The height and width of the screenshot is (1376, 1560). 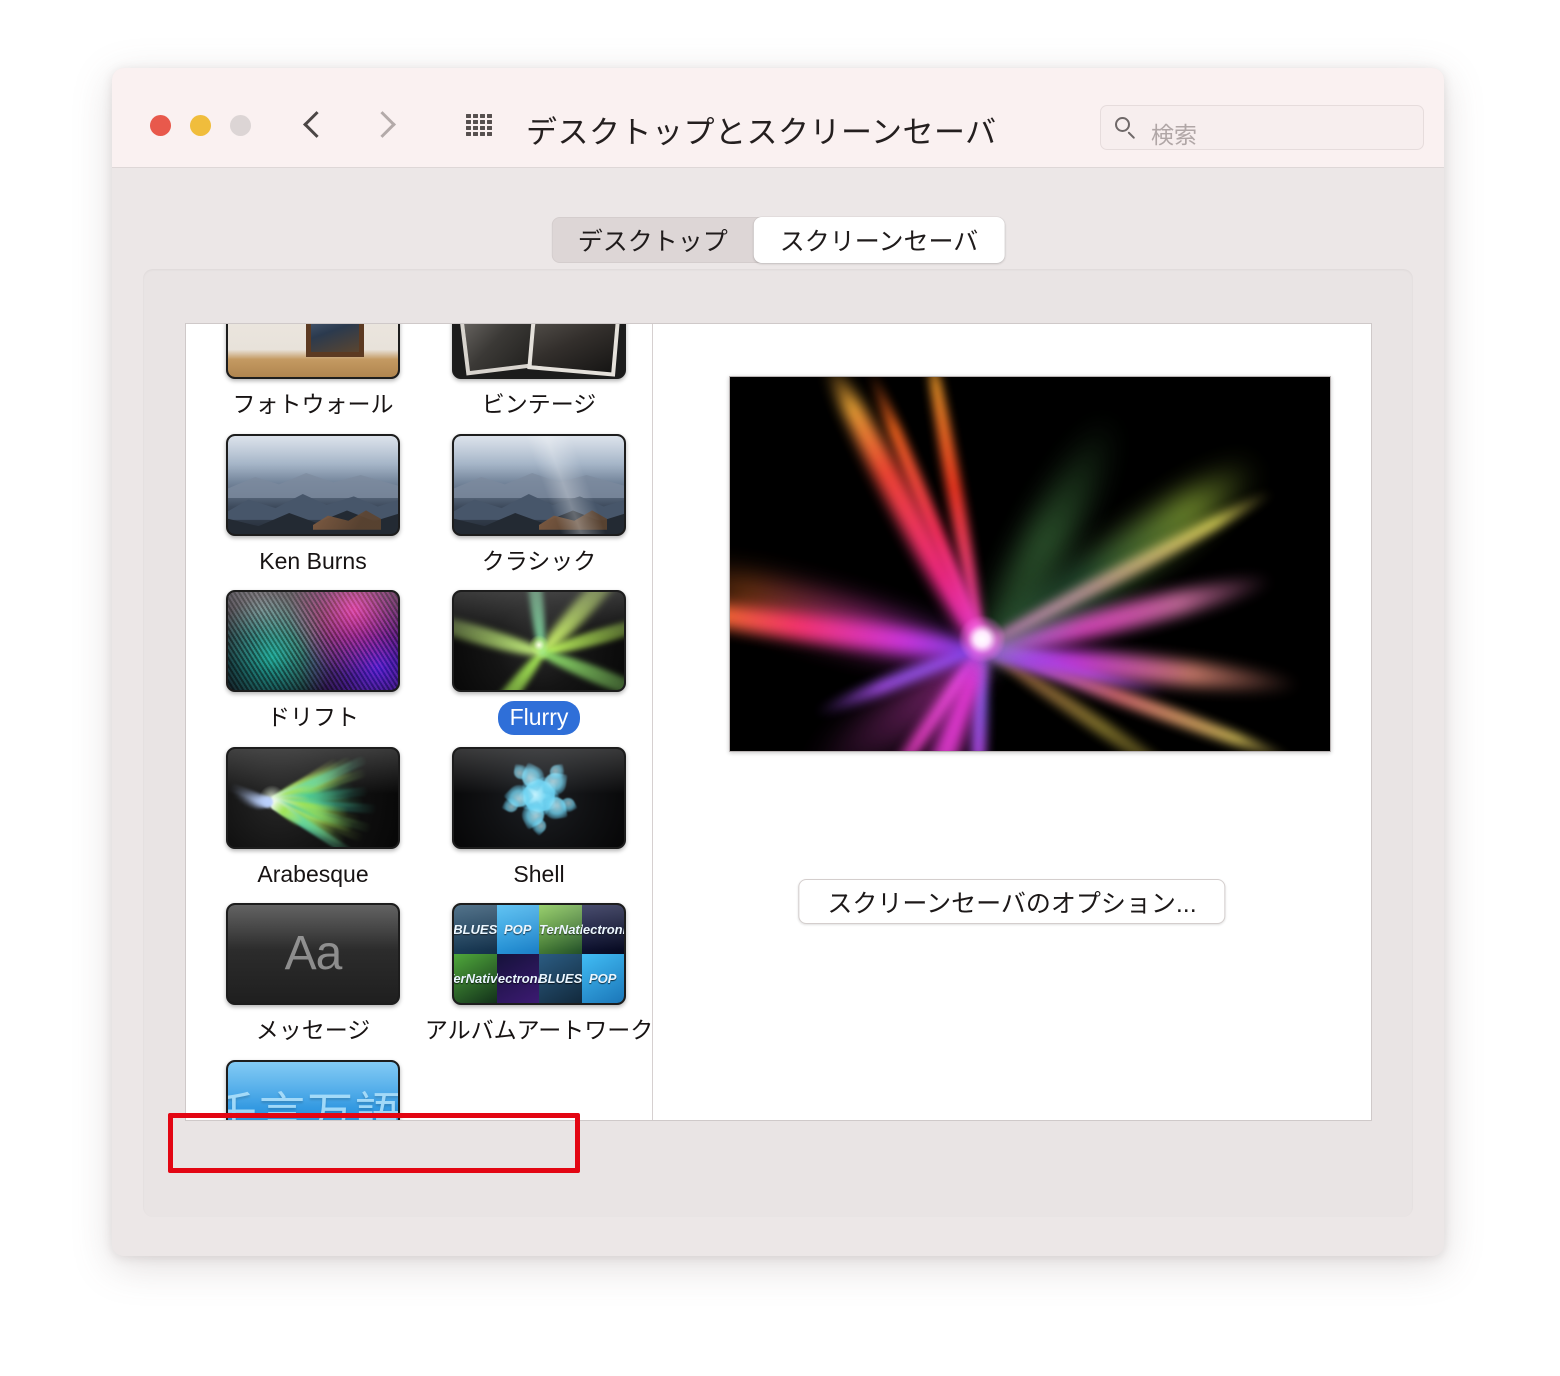 I want to click on screensaver-item-photowall: フォトウォール, so click(x=313, y=373).